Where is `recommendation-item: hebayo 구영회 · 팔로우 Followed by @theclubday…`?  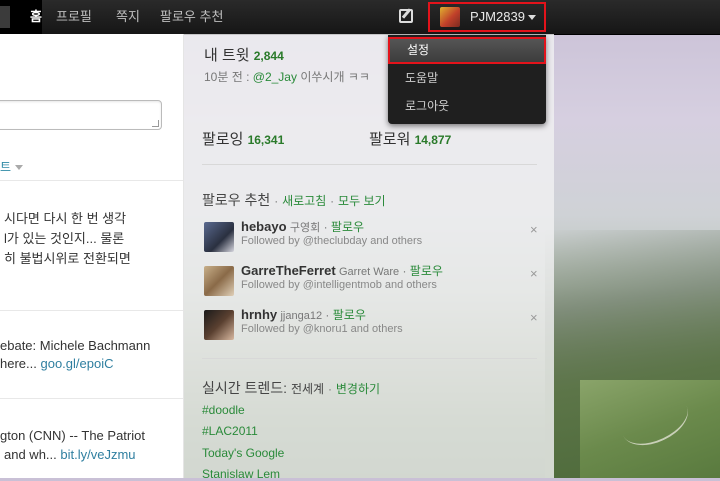
recommendation-item: hebayo 구영회 · 팔로우 Followed by @theclubday… is located at coordinates (374, 238).